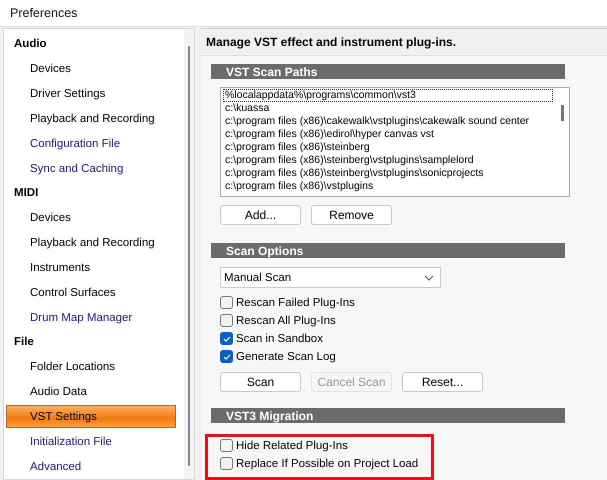 The height and width of the screenshot is (480, 607). I want to click on checkbox-option: Generate Scan Log, so click(413, 356).